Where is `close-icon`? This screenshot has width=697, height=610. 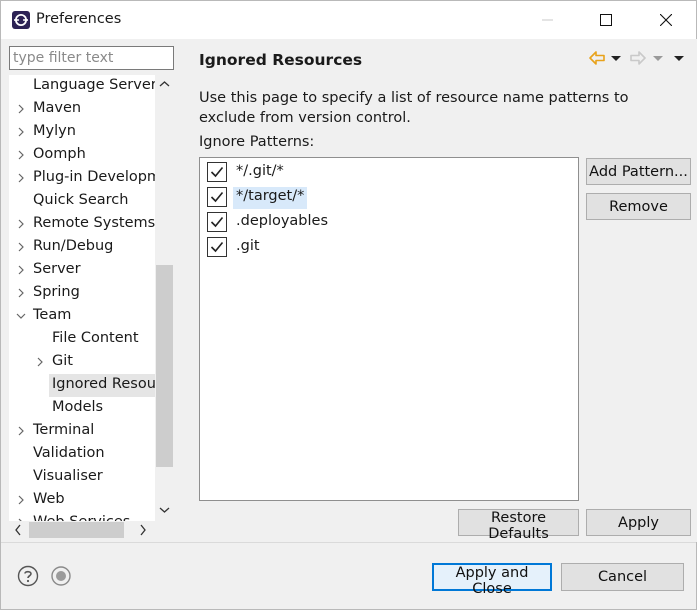
close-icon is located at coordinates (666, 20).